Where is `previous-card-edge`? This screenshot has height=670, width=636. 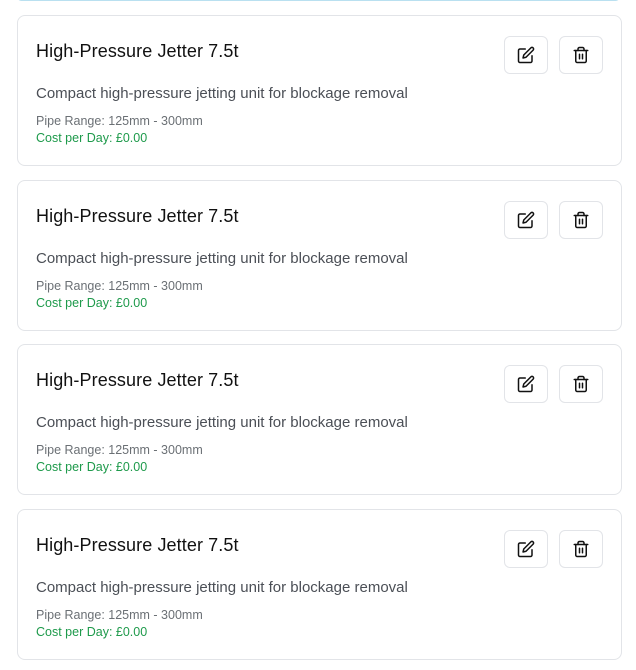 previous-card-edge is located at coordinates (318, 0).